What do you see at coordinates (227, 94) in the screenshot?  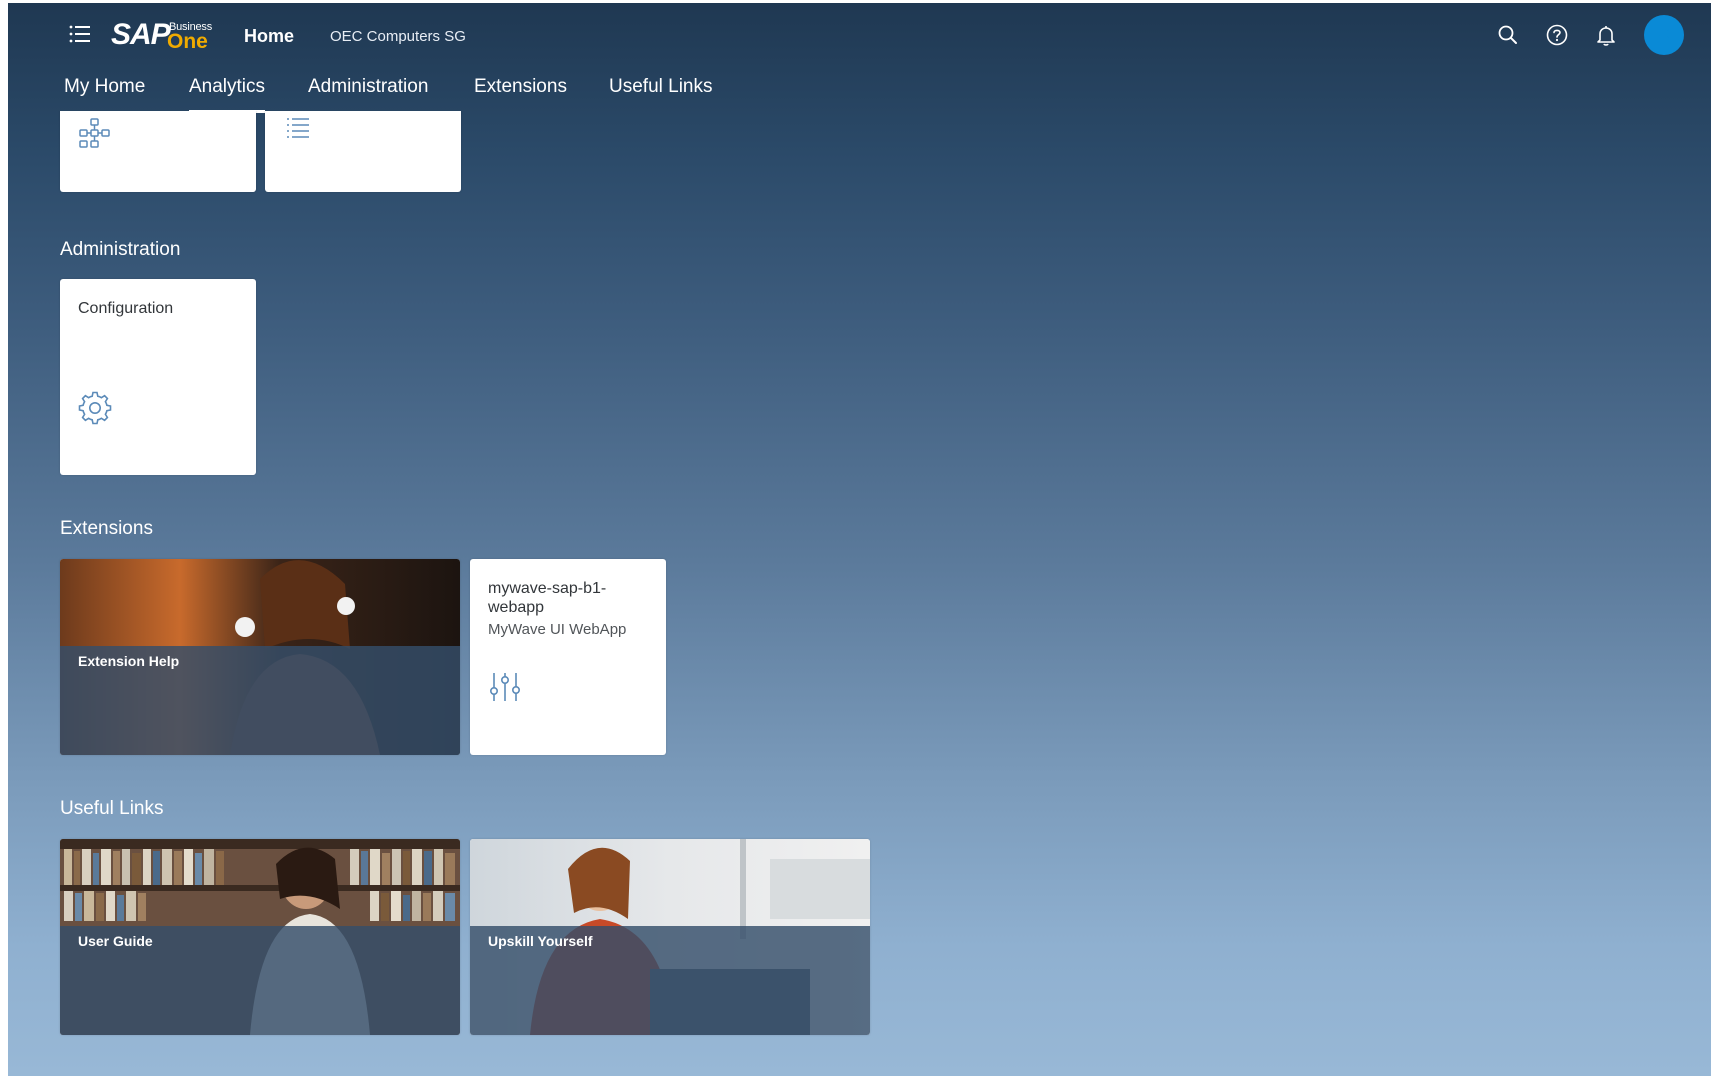 I see `tab-analytics: Analytics` at bounding box center [227, 94].